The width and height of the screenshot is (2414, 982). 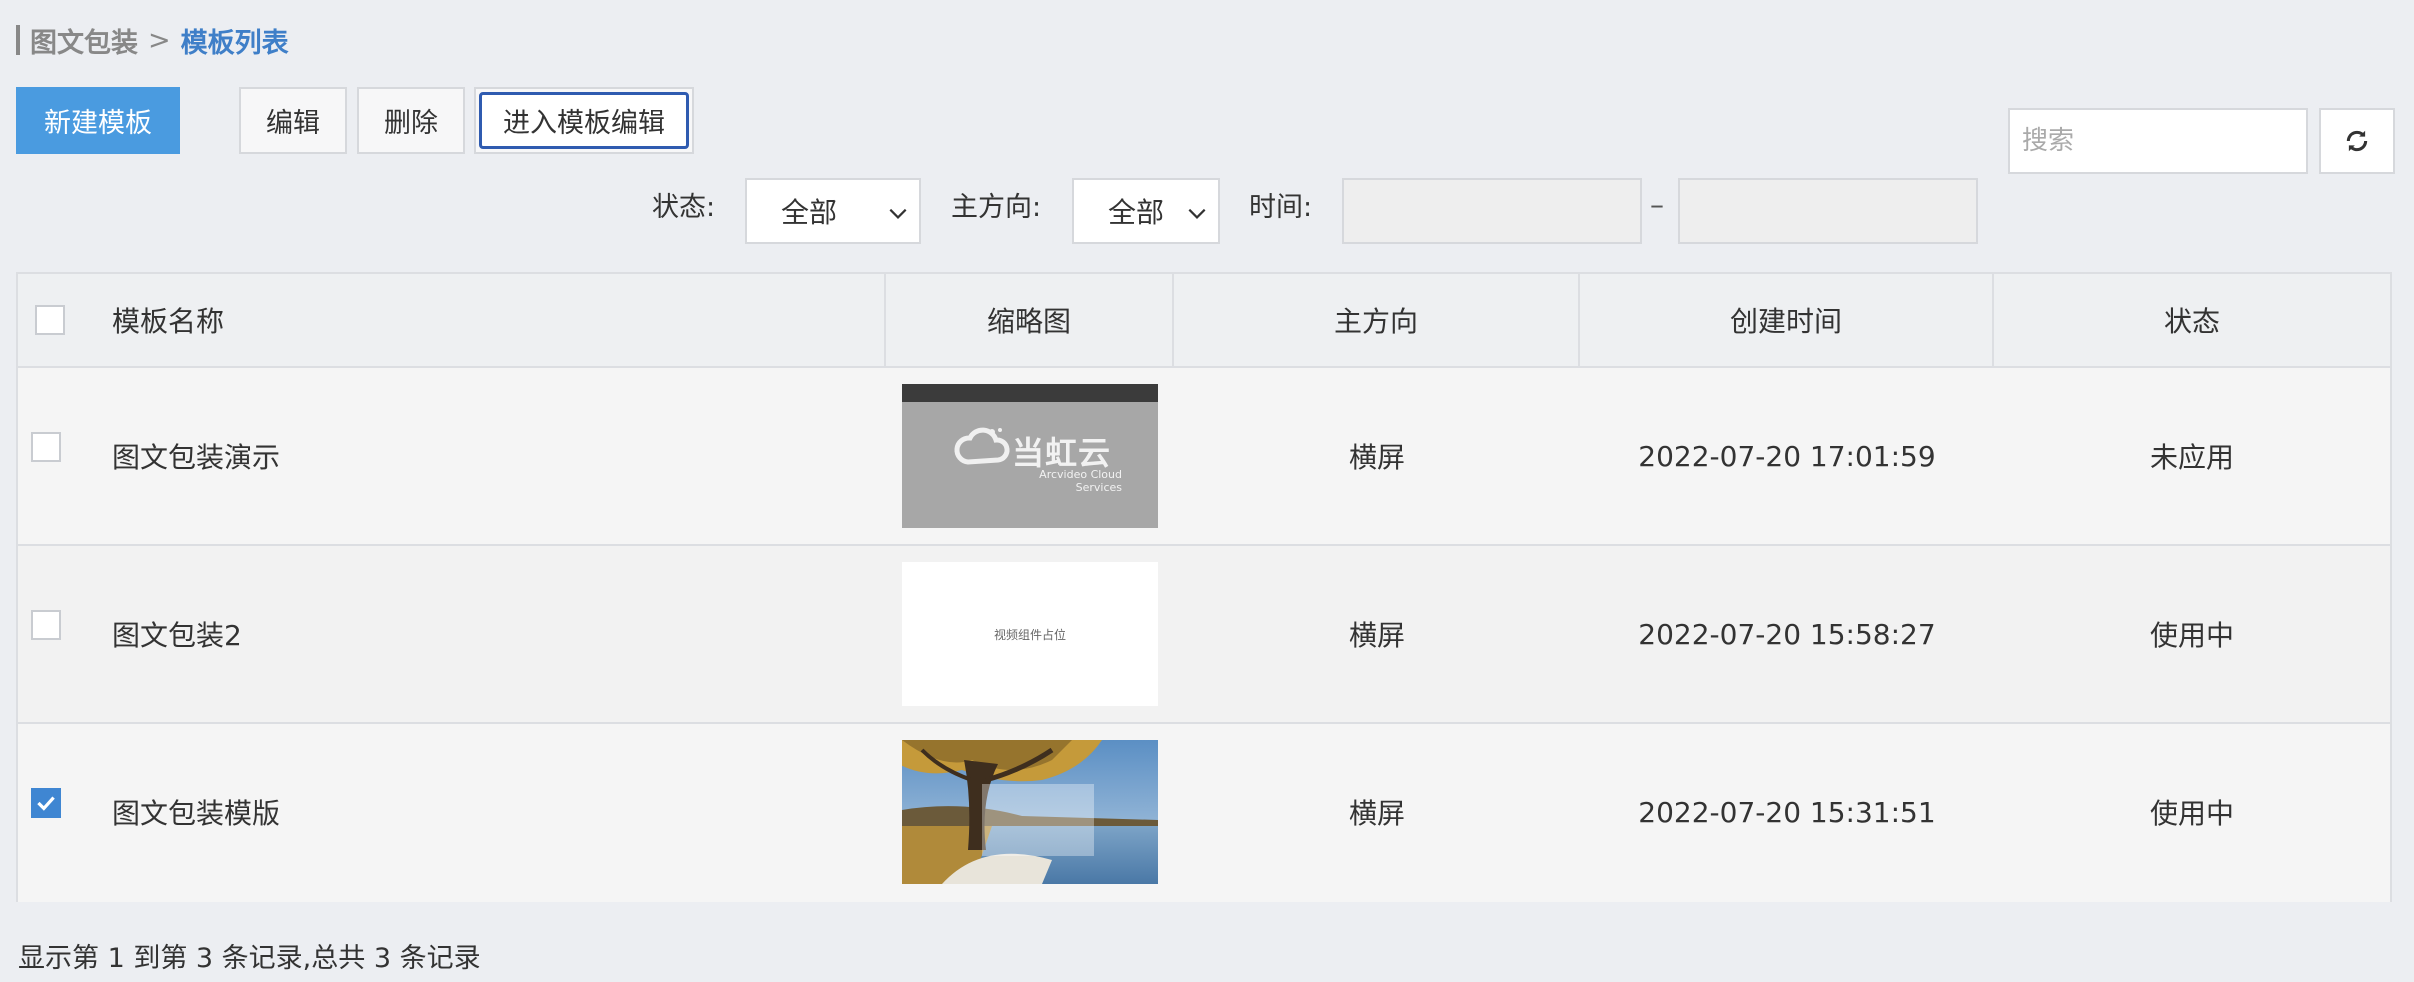 What do you see at coordinates (1787, 456) in the screenshot?
I see `row-created-time: 2022-07-20 17:01:59` at bounding box center [1787, 456].